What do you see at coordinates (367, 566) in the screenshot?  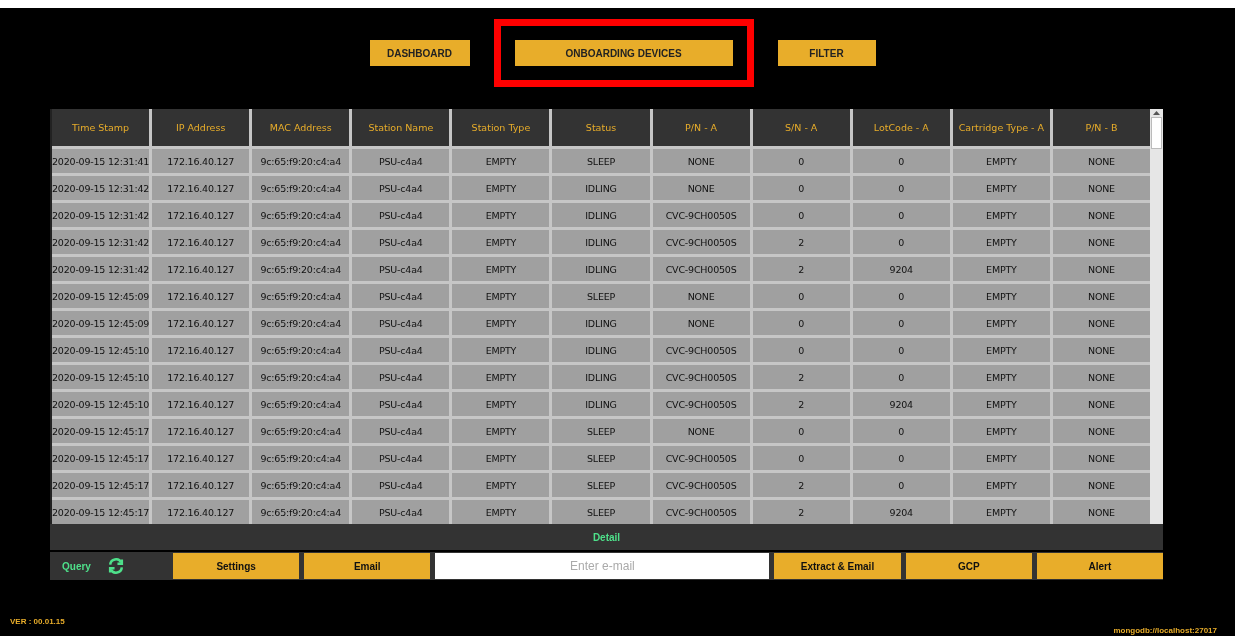 I see `toolbar-button: Email` at bounding box center [367, 566].